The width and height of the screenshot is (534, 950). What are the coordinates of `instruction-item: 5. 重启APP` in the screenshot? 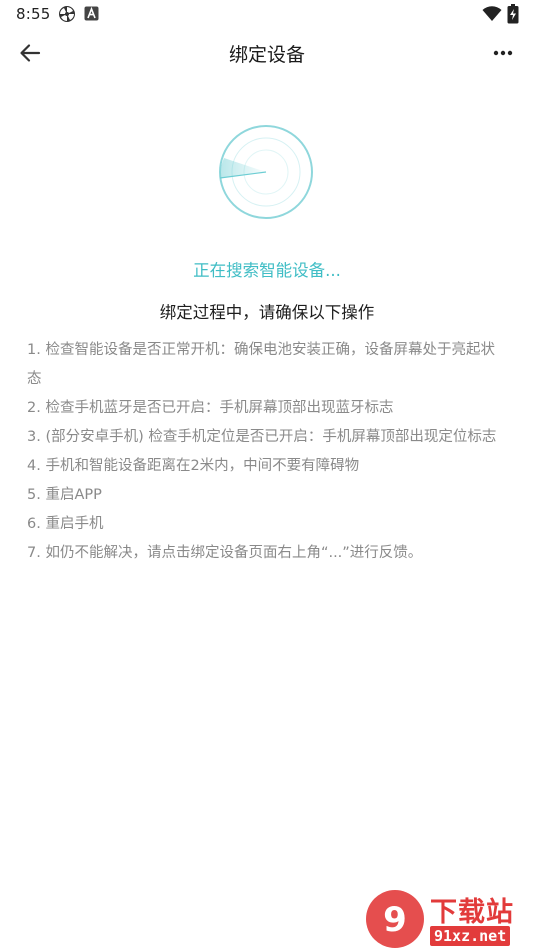 It's located at (64, 495).